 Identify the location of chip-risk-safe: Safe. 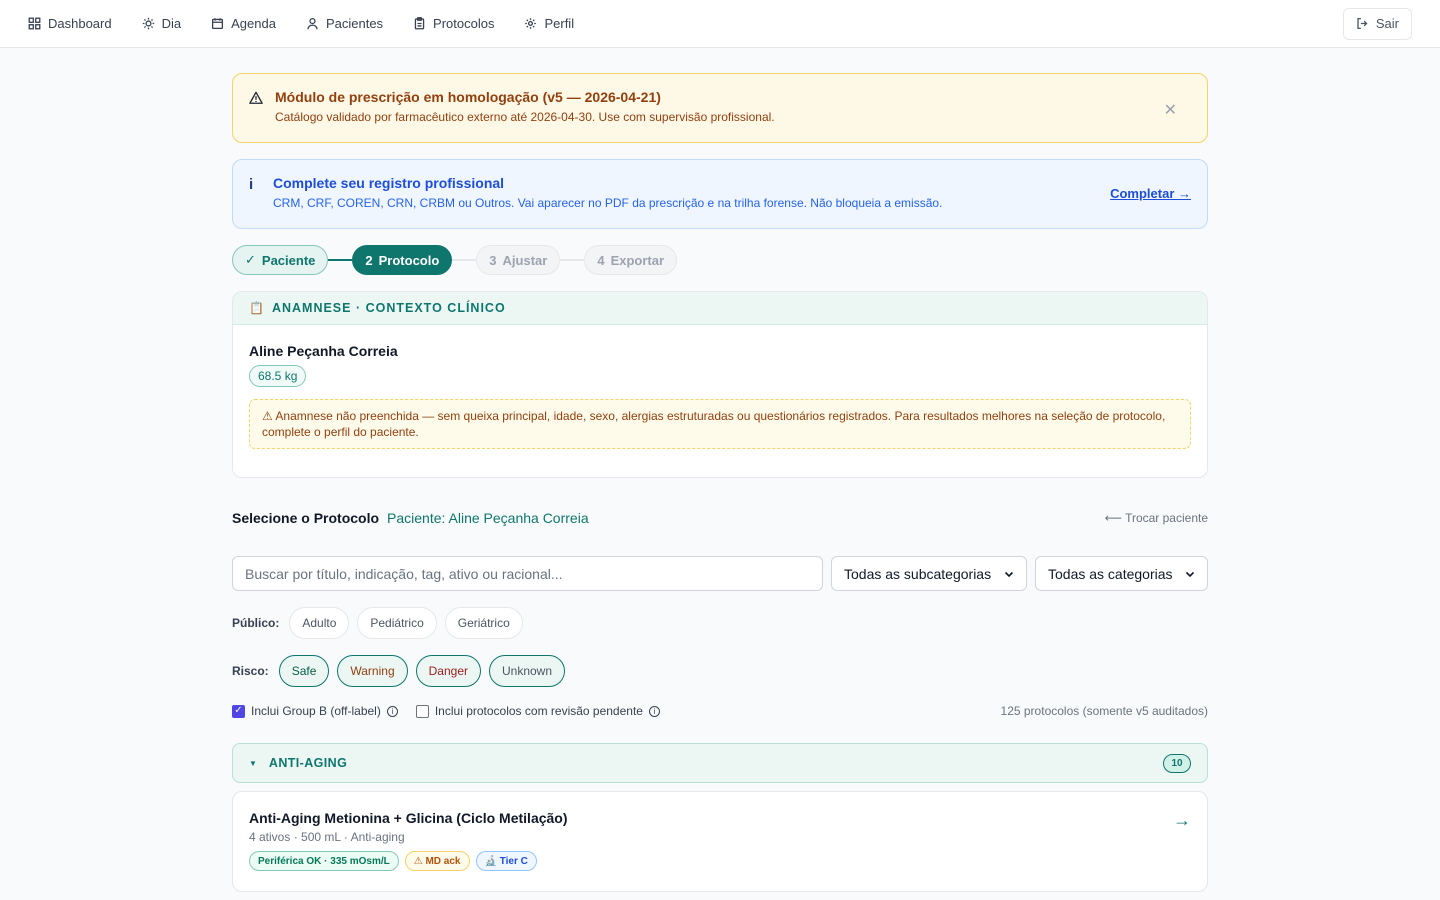
(304, 671).